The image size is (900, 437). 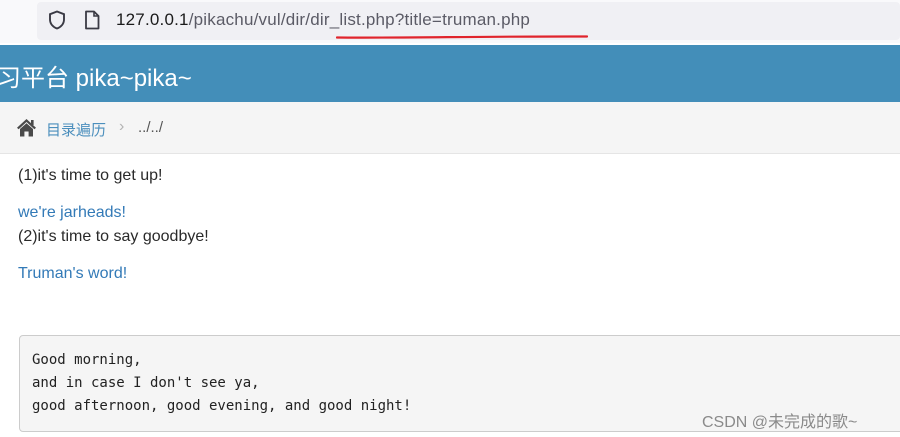 I want to click on breadcrumb-current: ../../, so click(x=151, y=127).